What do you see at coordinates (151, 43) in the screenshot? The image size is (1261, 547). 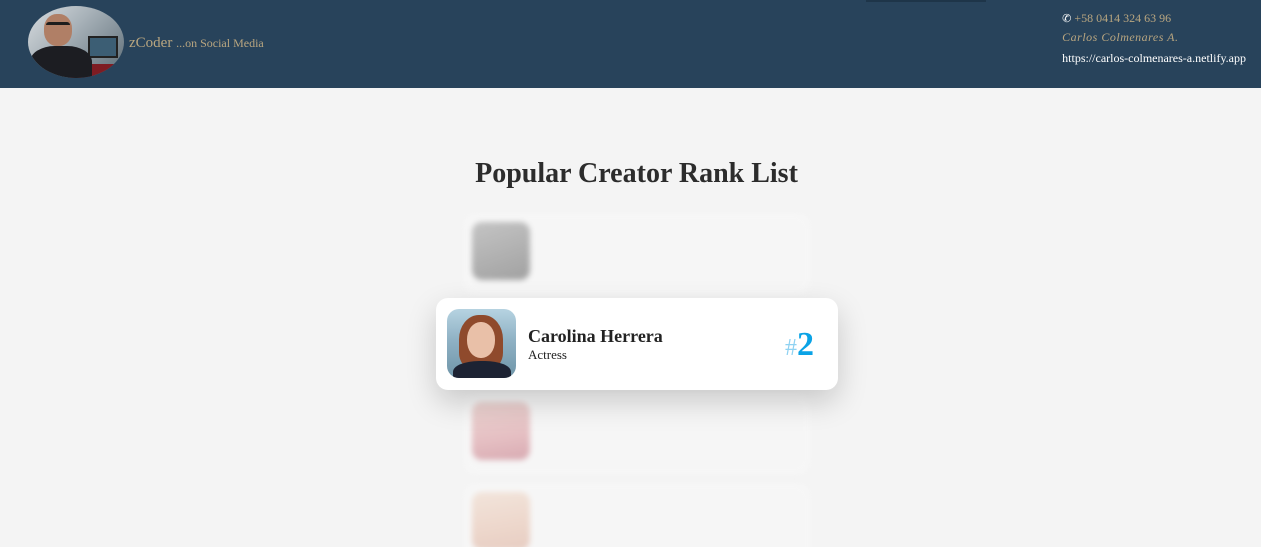 I see `brand-name: zCoder` at bounding box center [151, 43].